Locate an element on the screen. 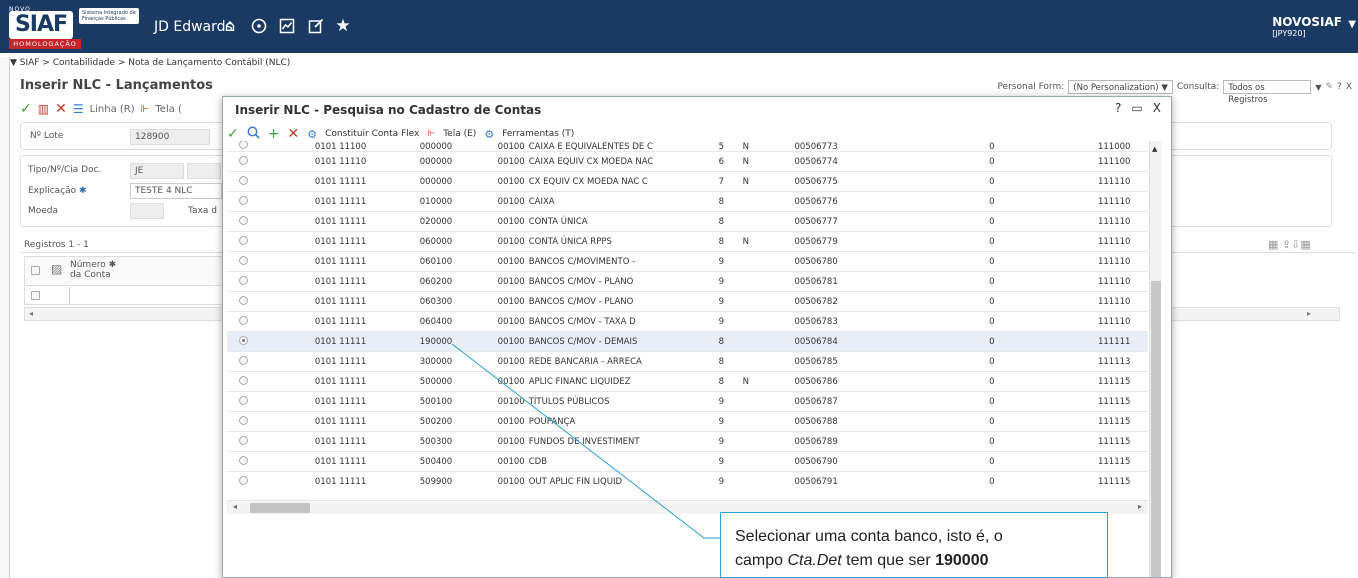 The width and height of the screenshot is (1358, 578). pencil-icon: ✎ is located at coordinates (1330, 87).